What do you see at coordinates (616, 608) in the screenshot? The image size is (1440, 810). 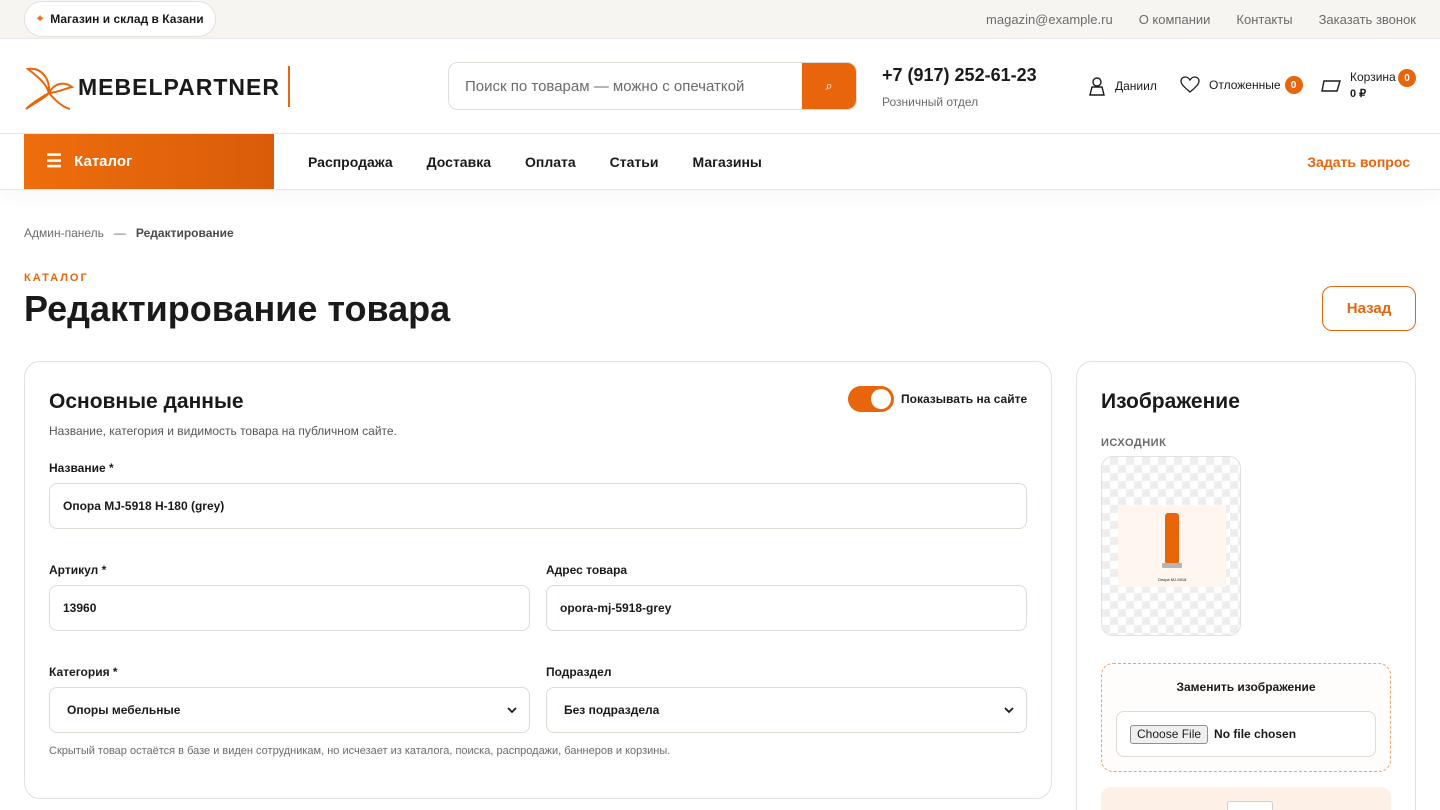 I see `slug-value: opora-mj-5918-grey` at bounding box center [616, 608].